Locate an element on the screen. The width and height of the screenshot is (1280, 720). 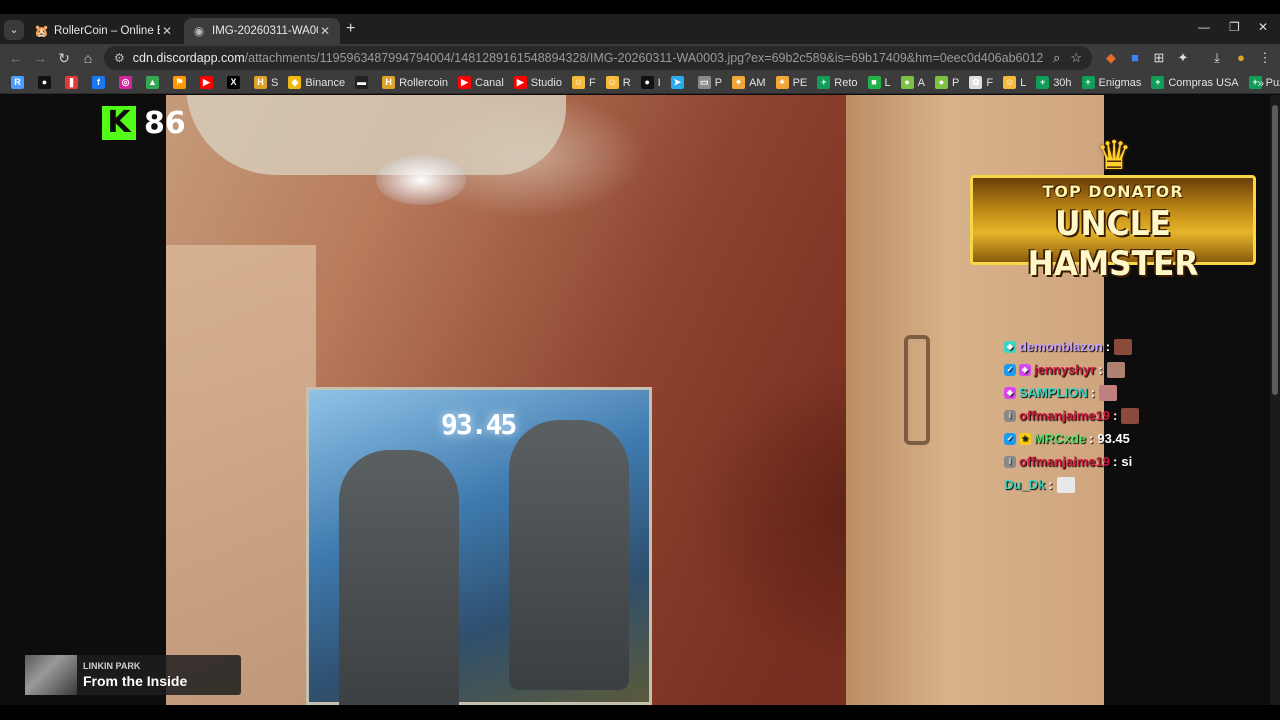
tab-rollercoin: 🐹 RollerCoin – Online Bitcoin Mi ✕ is located at coordinates (104, 31).